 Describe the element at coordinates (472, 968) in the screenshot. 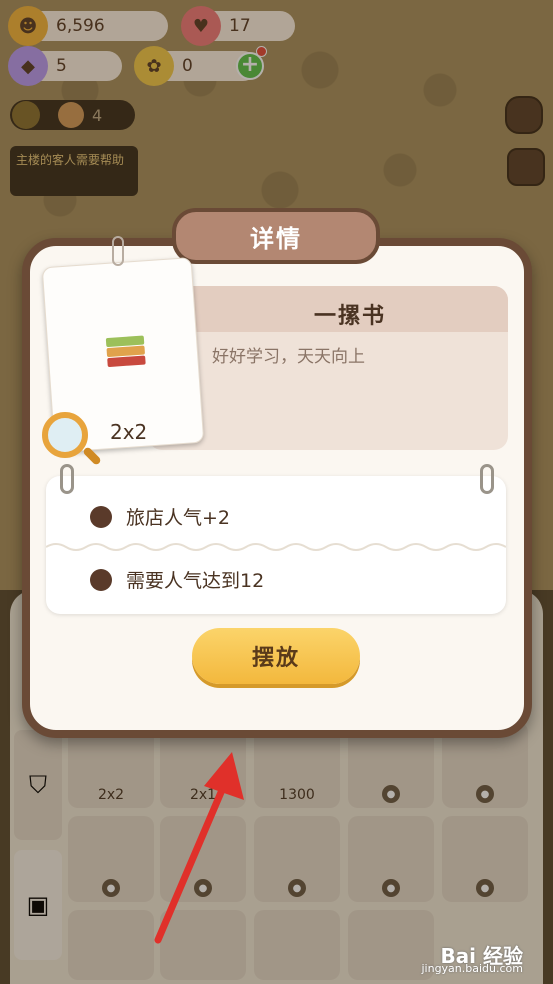

I see `watermark-url: jingyan.baidu.com` at that location.